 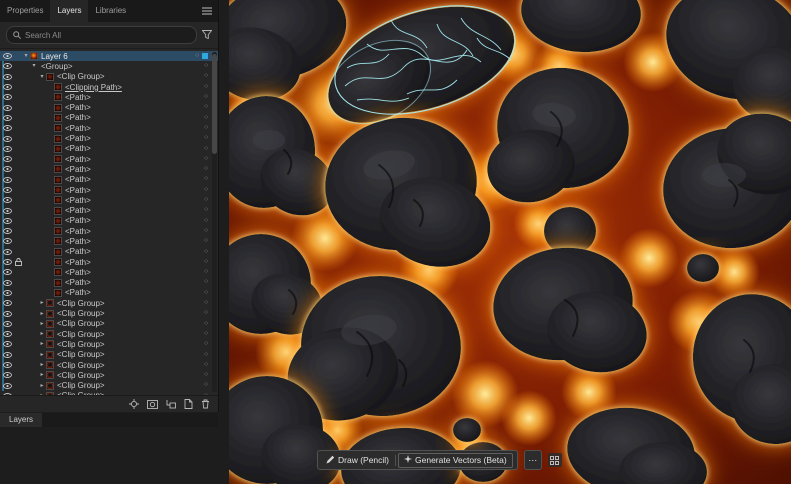 What do you see at coordinates (109, 56) in the screenshot?
I see `layer-row: ▾ Layer 6 ○` at bounding box center [109, 56].